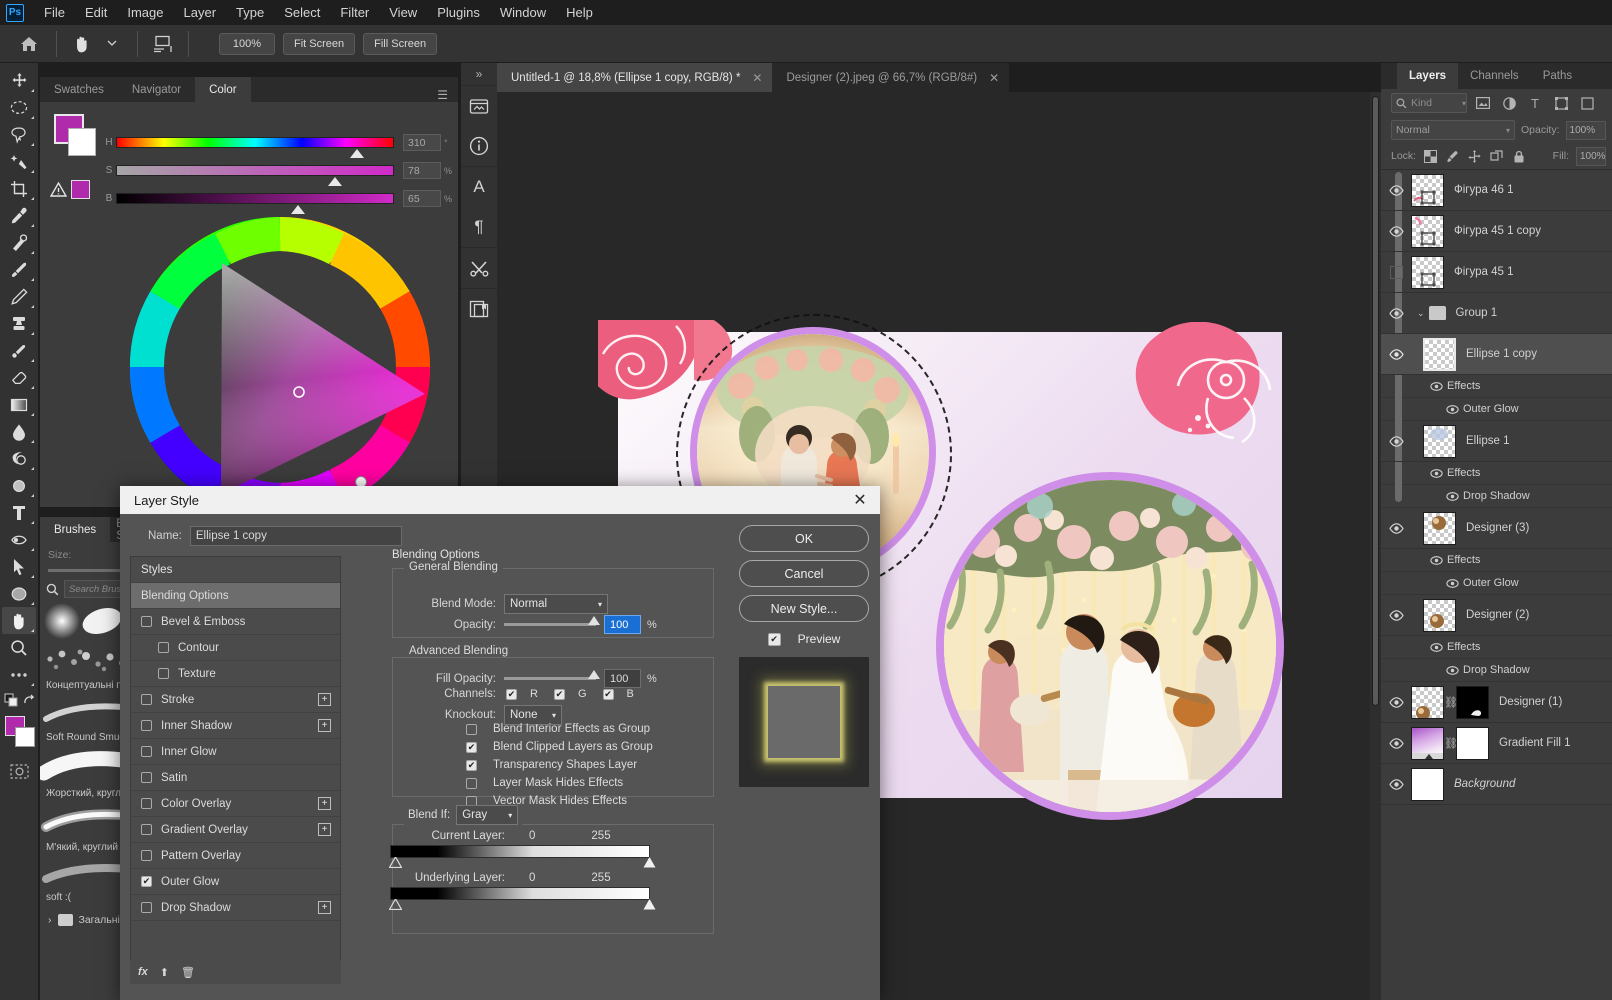  I want to click on document-tab-designer-2: Designer (2).jpeg @ 66,7% (RGB/8#) ✕, so click(891, 77).